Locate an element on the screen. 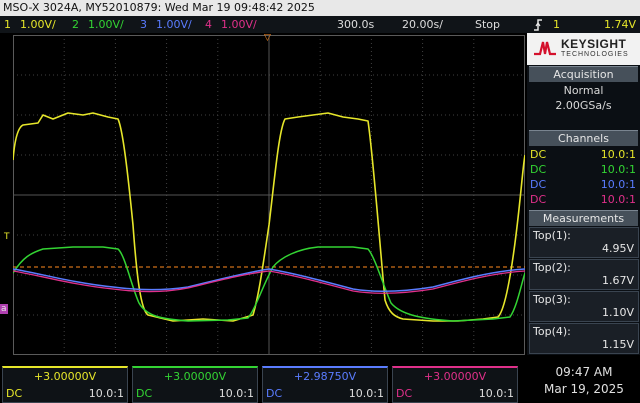  measurement-value: 1.15V is located at coordinates (617, 344).